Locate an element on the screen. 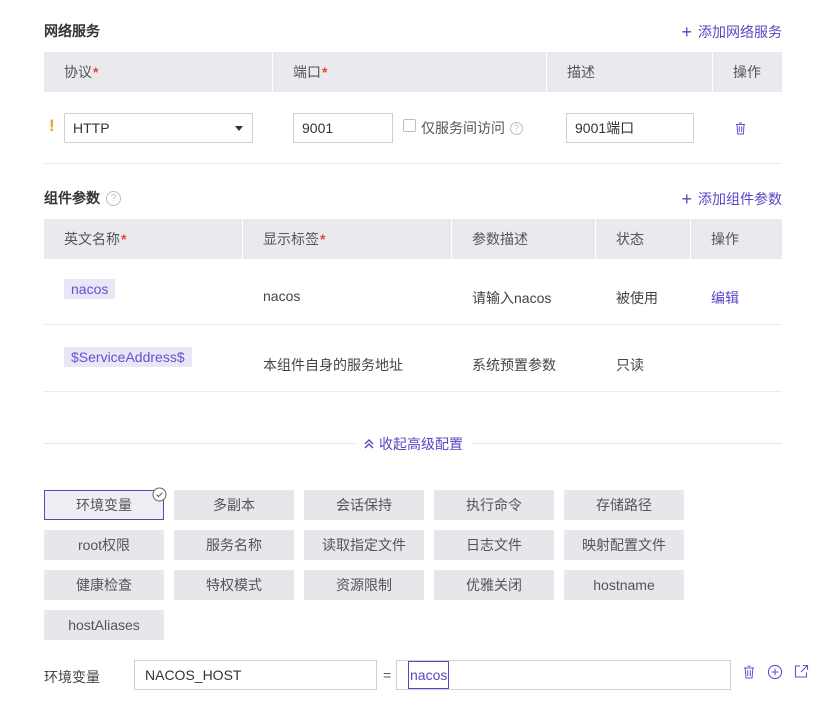 The height and width of the screenshot is (714, 832). option-hostname: hostname is located at coordinates (624, 585).